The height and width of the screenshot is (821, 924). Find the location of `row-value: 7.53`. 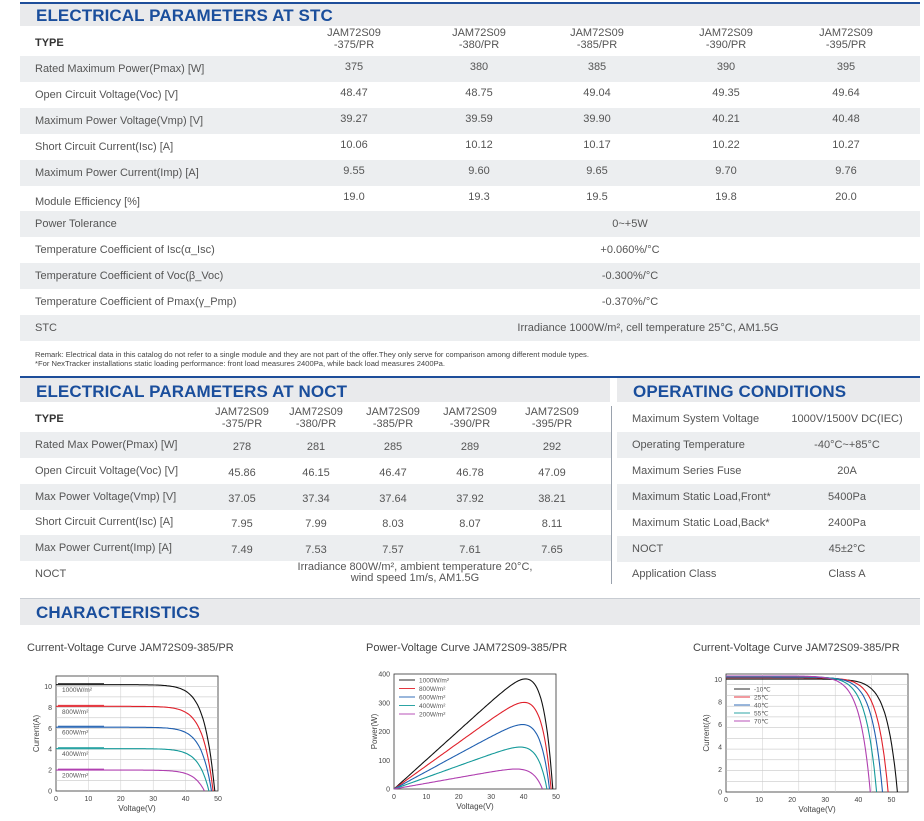

row-value: 7.53 is located at coordinates (316, 550).